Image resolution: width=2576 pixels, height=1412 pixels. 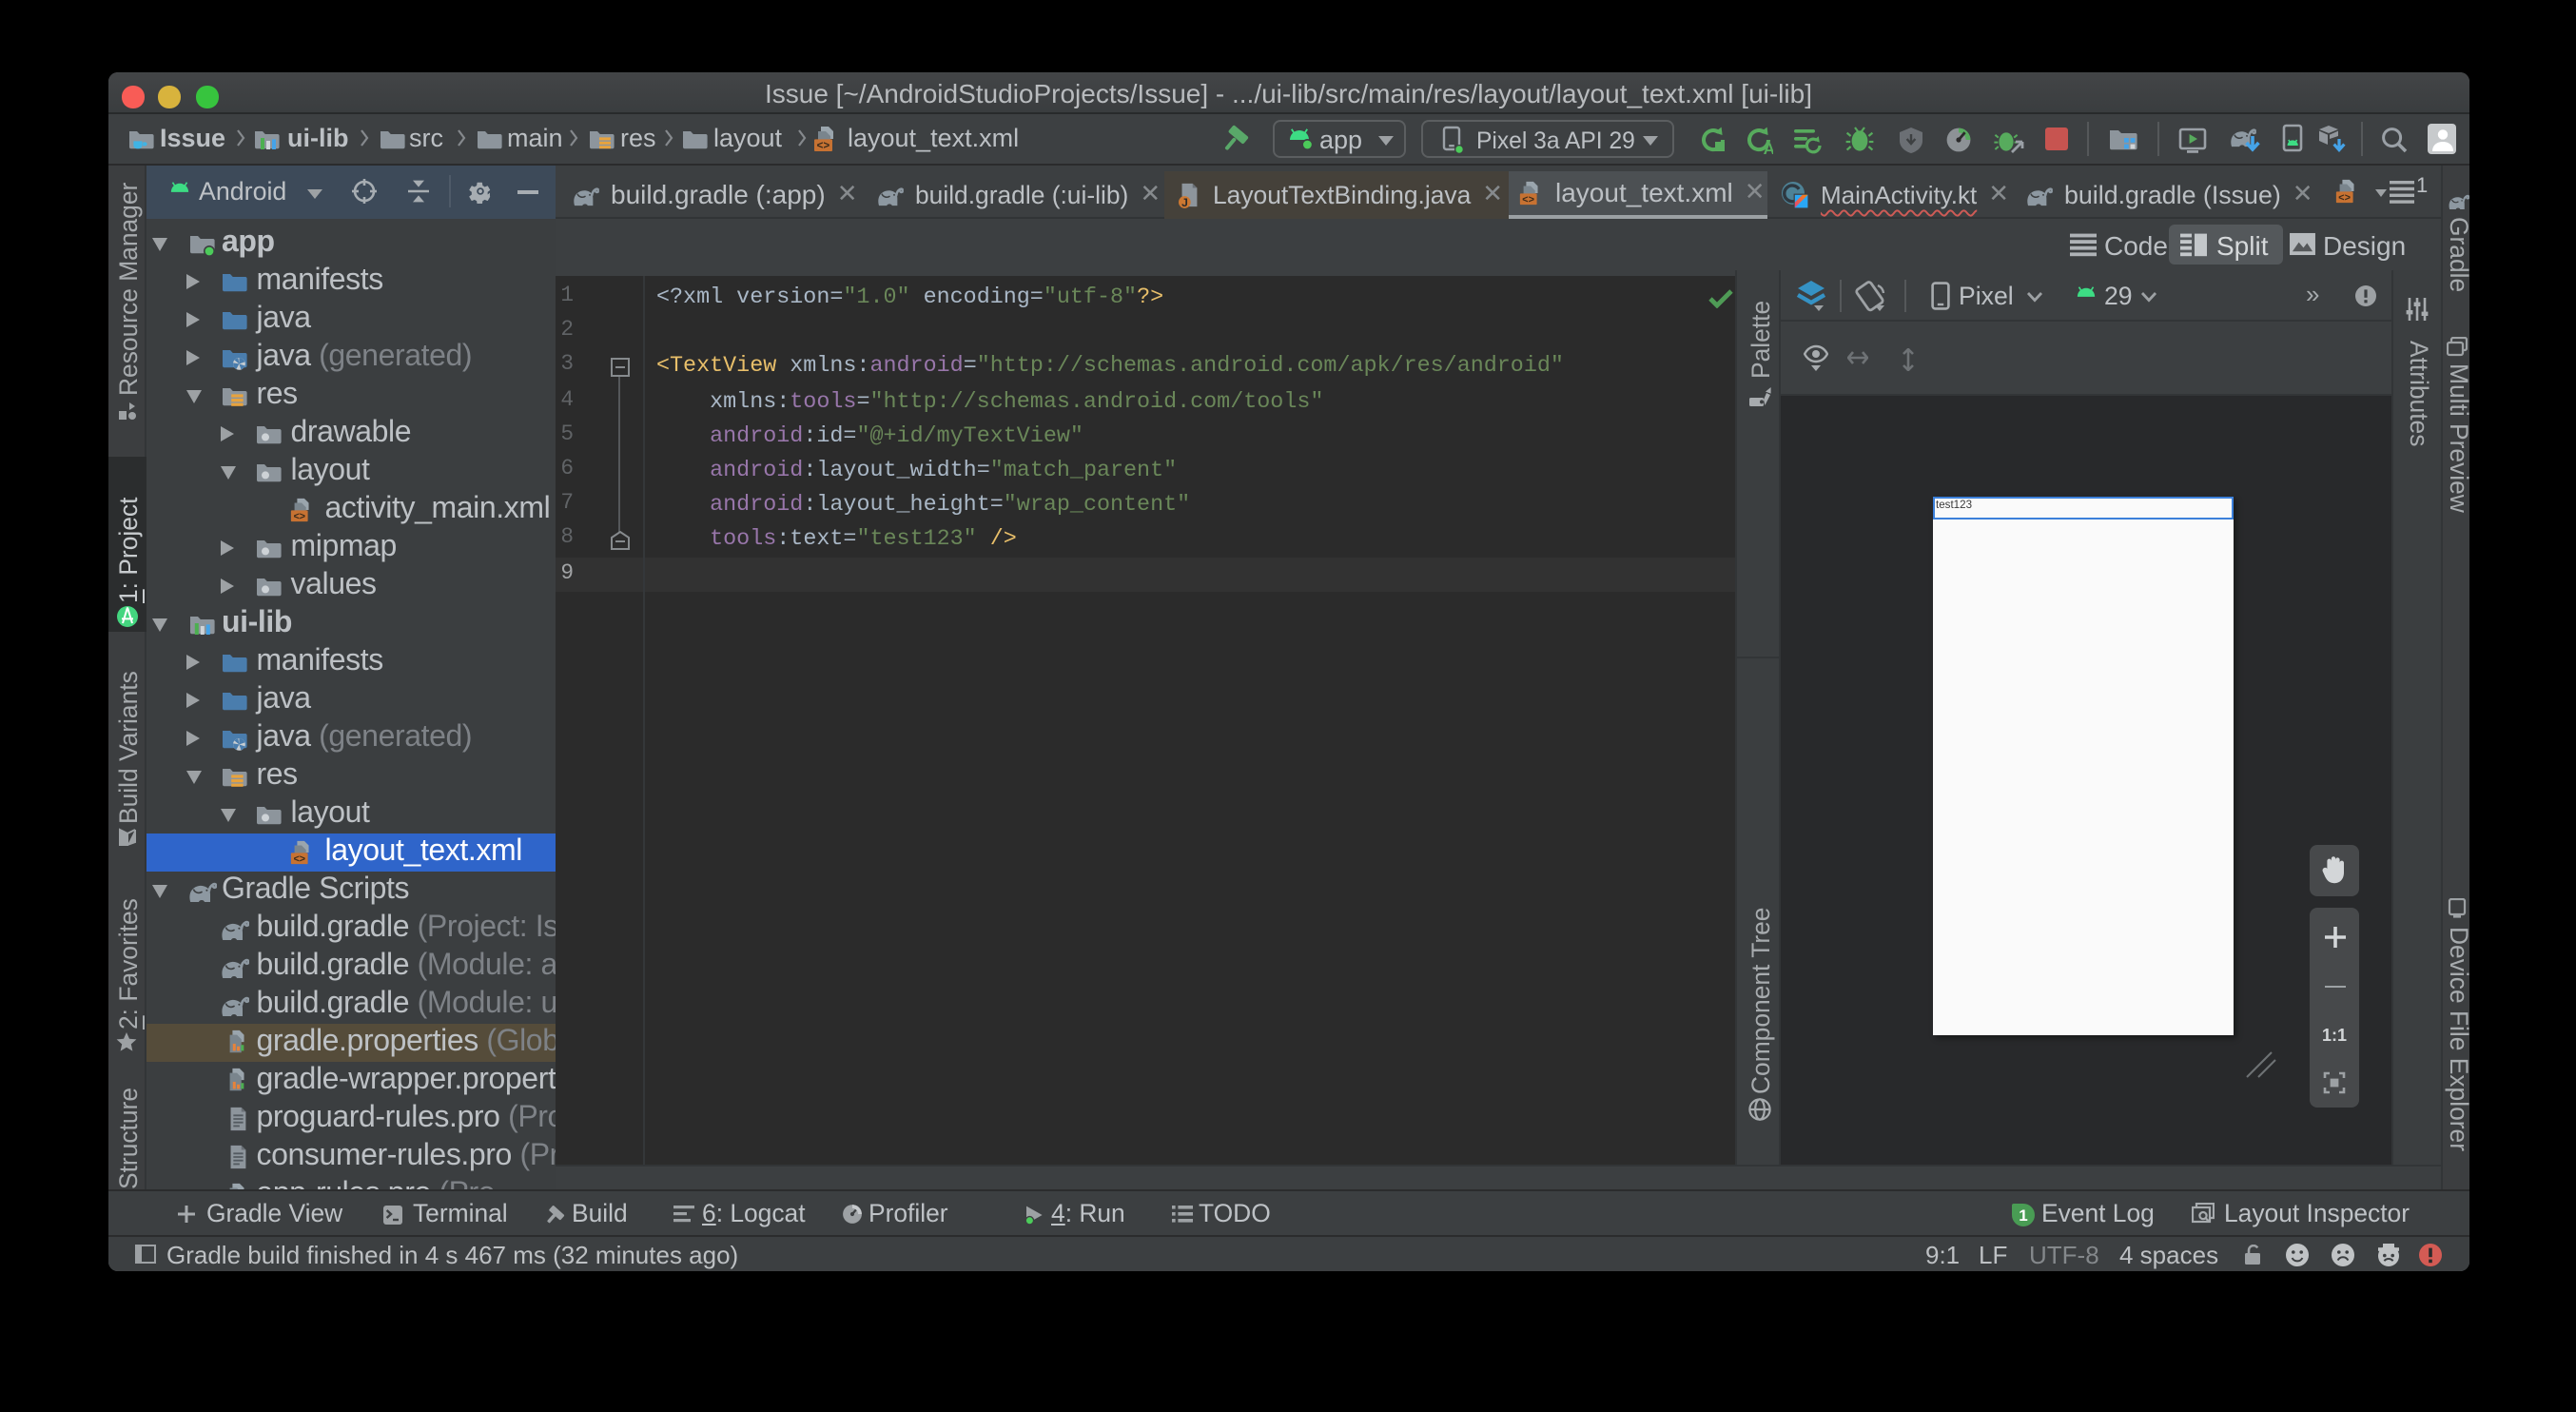 I want to click on svg-text: J, so click(x=1184, y=202).